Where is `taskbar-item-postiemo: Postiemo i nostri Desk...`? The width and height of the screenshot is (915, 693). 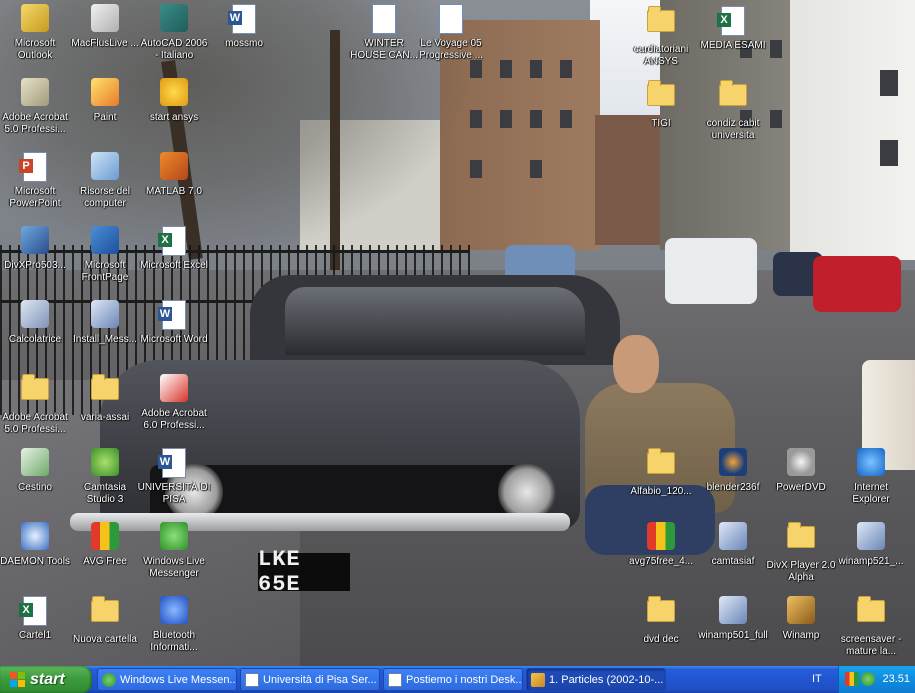 taskbar-item-postiemo: Postiemo i nostri Desk... is located at coordinates (453, 679).